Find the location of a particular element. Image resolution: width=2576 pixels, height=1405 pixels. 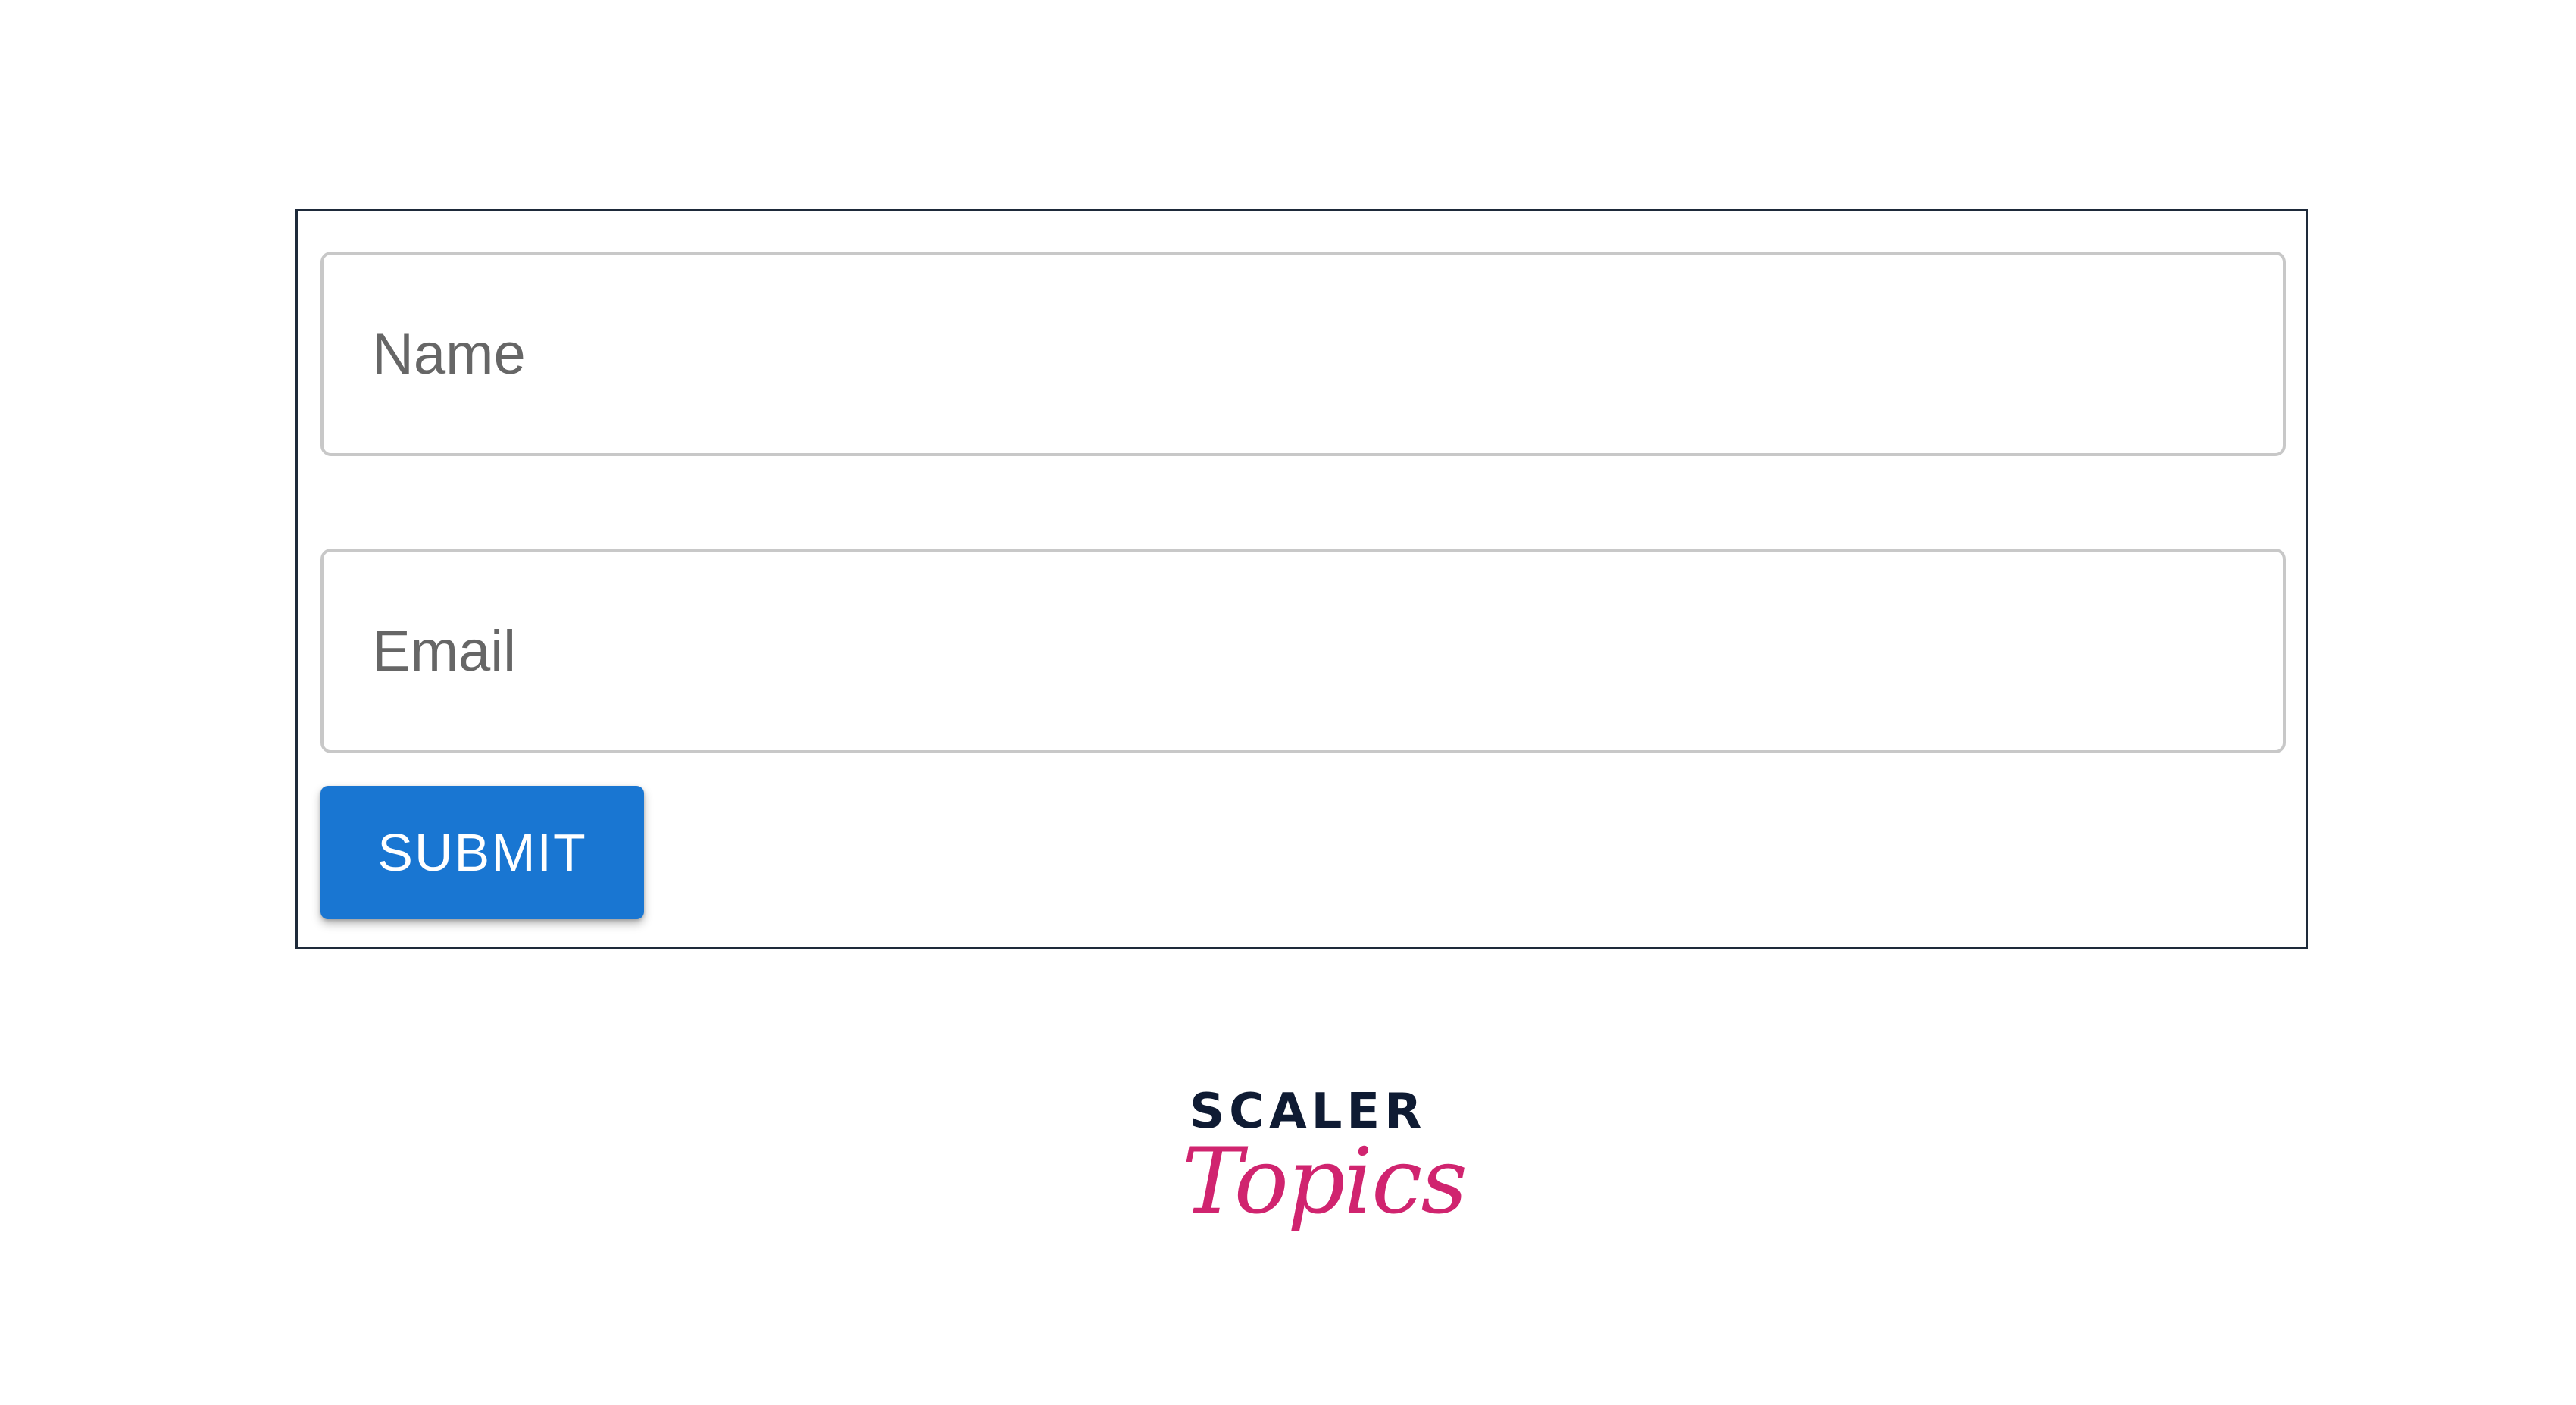

scaler-topics-logo: SCALER Topics is located at coordinates (1325, 1186).